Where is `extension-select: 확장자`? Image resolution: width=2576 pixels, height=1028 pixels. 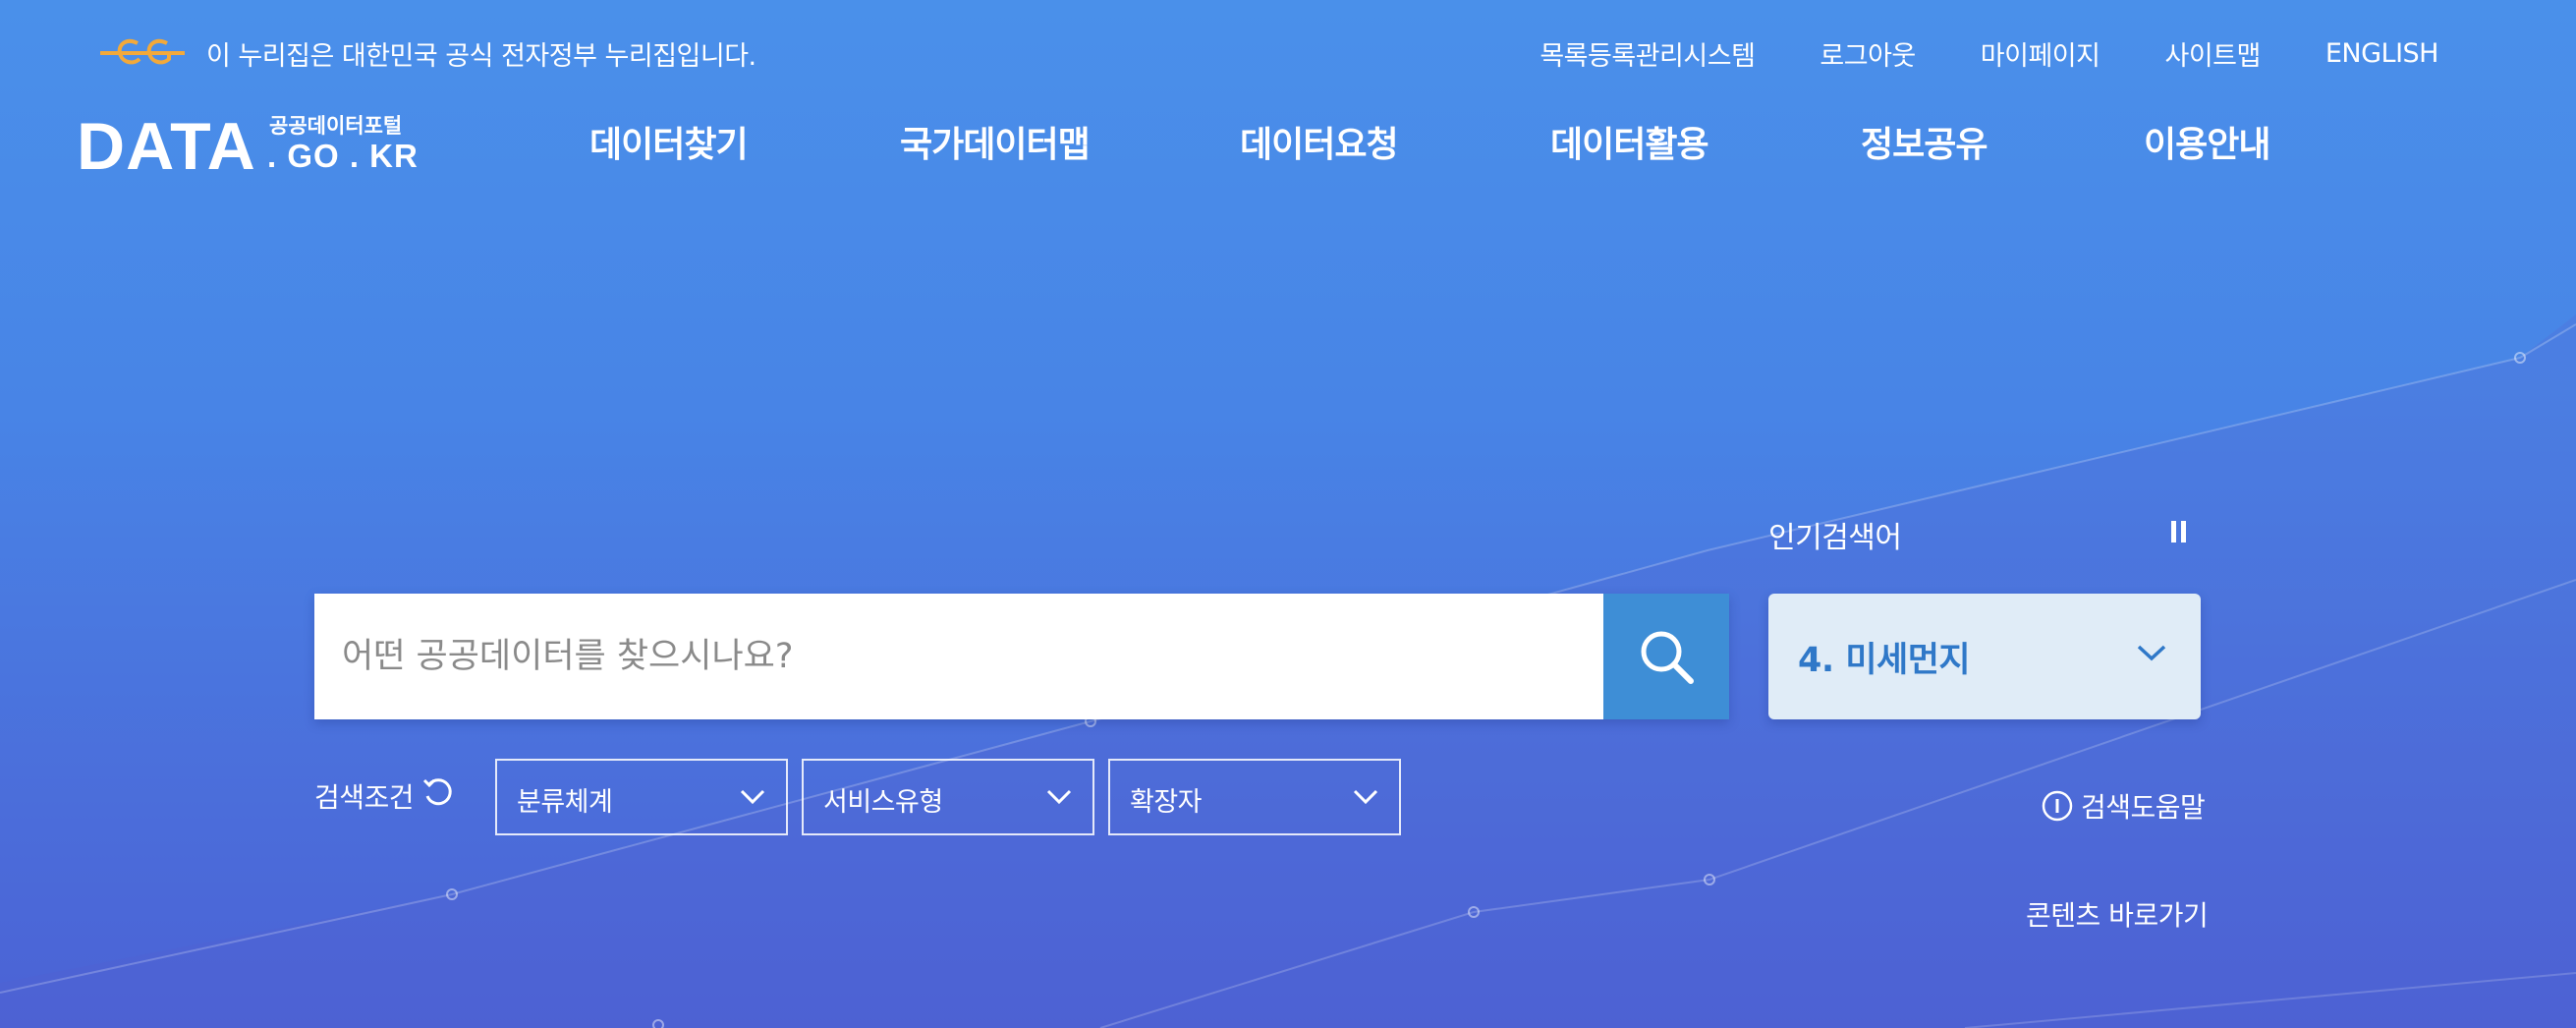 extension-select: 확장자 is located at coordinates (1254, 797).